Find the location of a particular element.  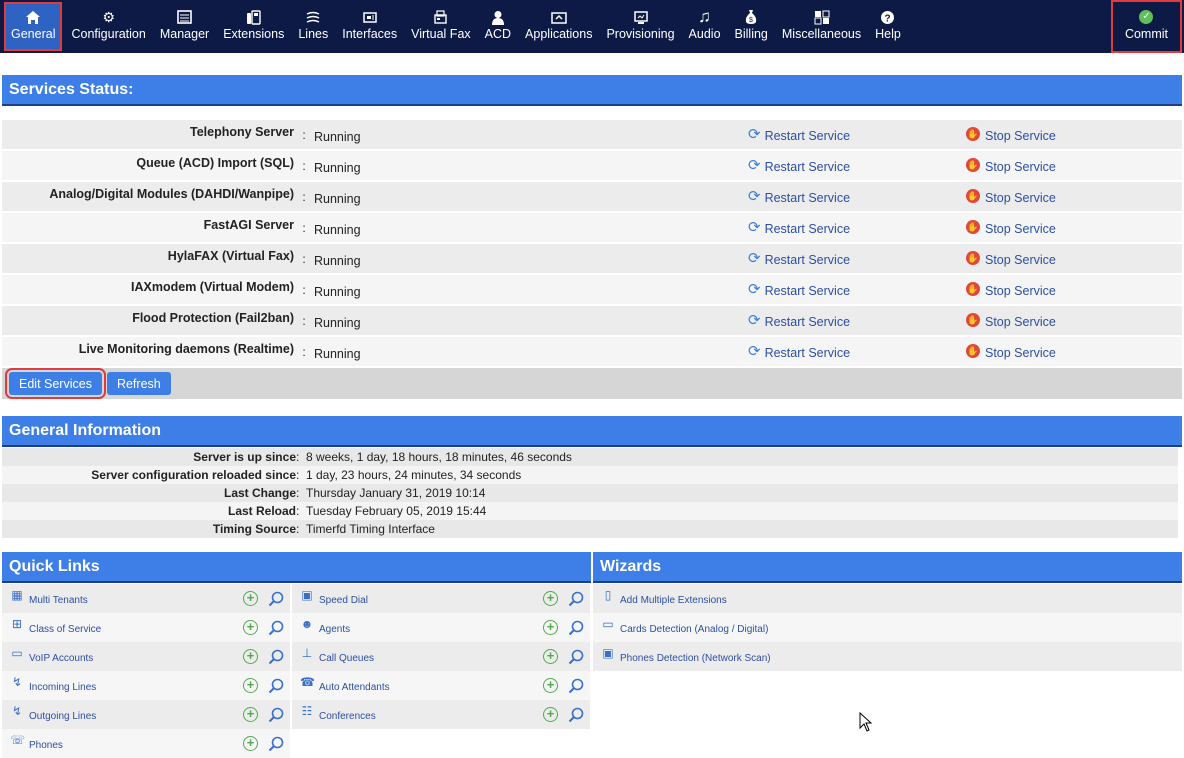

speed-dial-icon: ▣ is located at coordinates (307, 594).